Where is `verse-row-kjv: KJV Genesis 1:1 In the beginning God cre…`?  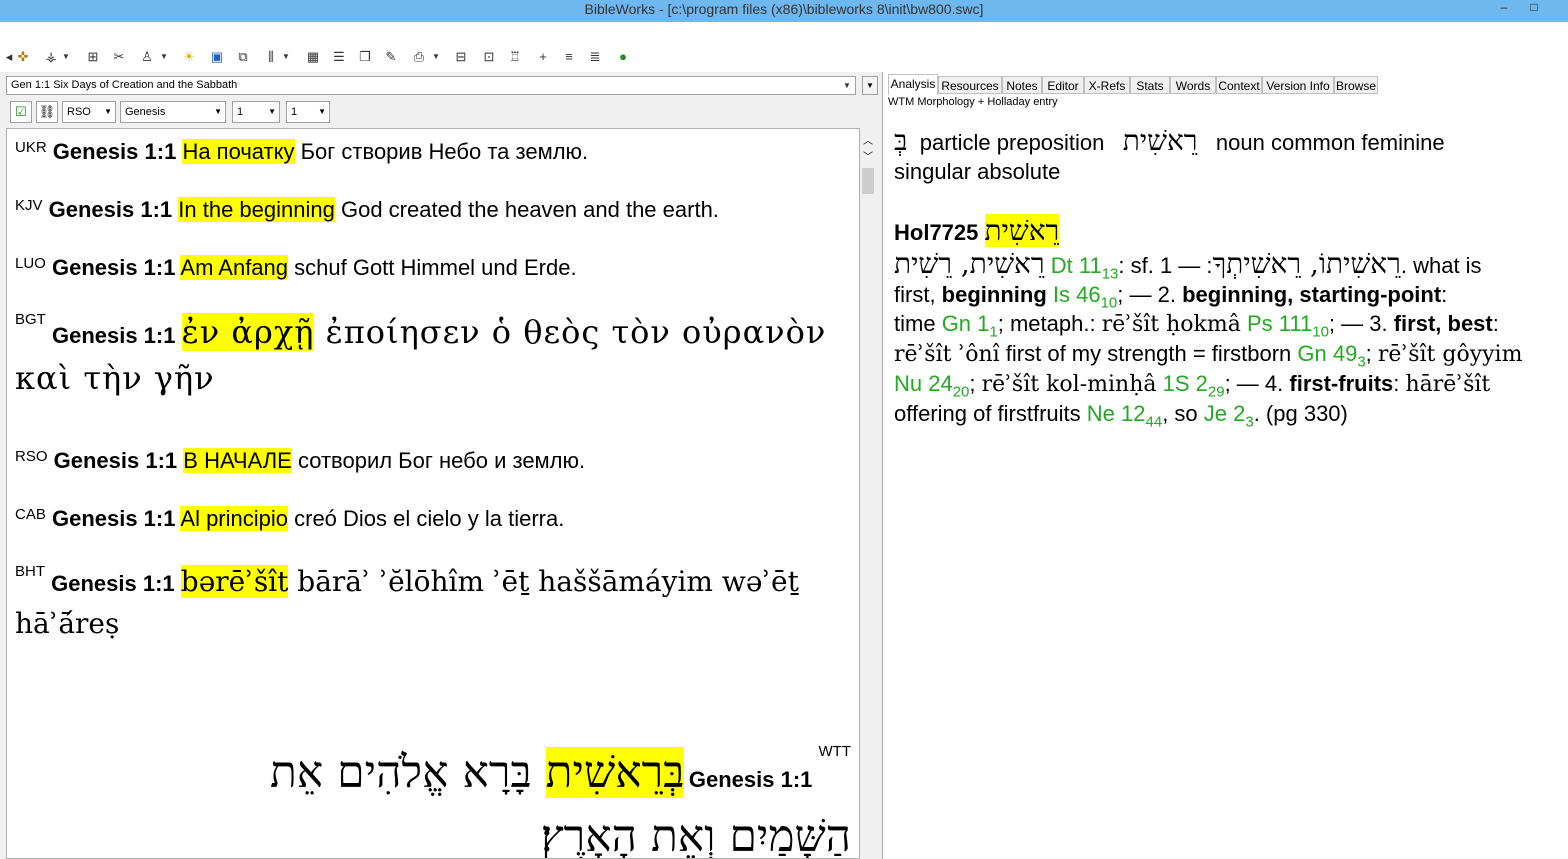 verse-row-kjv: KJV Genesis 1:1 In the beginning God cre… is located at coordinates (367, 210).